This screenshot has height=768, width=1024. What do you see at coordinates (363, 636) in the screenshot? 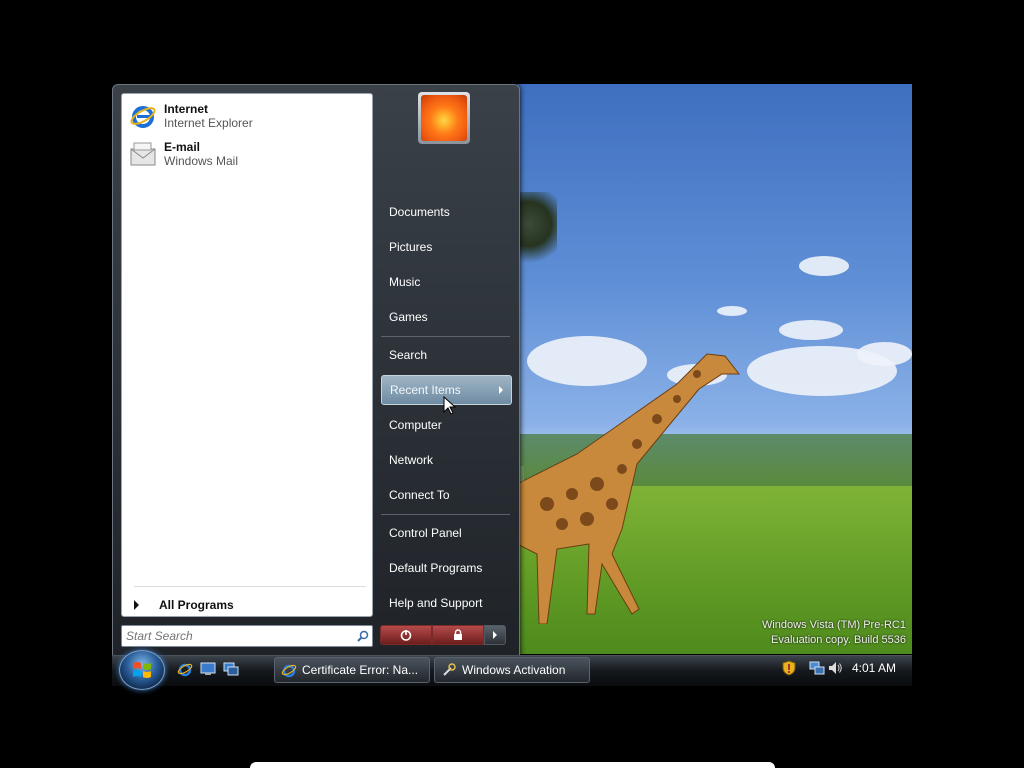
I see `search-icon` at bounding box center [363, 636].